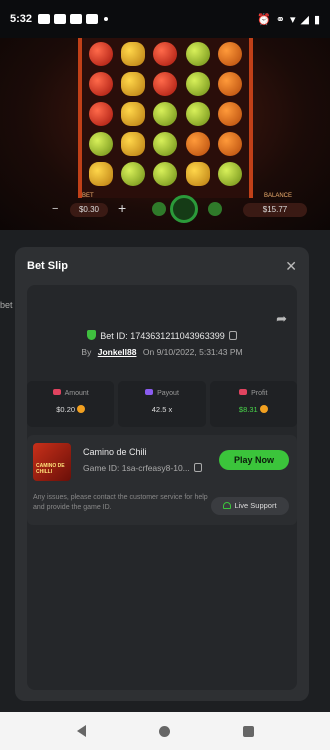 The width and height of the screenshot is (330, 750). I want to click on slot-reels, so click(165, 118).